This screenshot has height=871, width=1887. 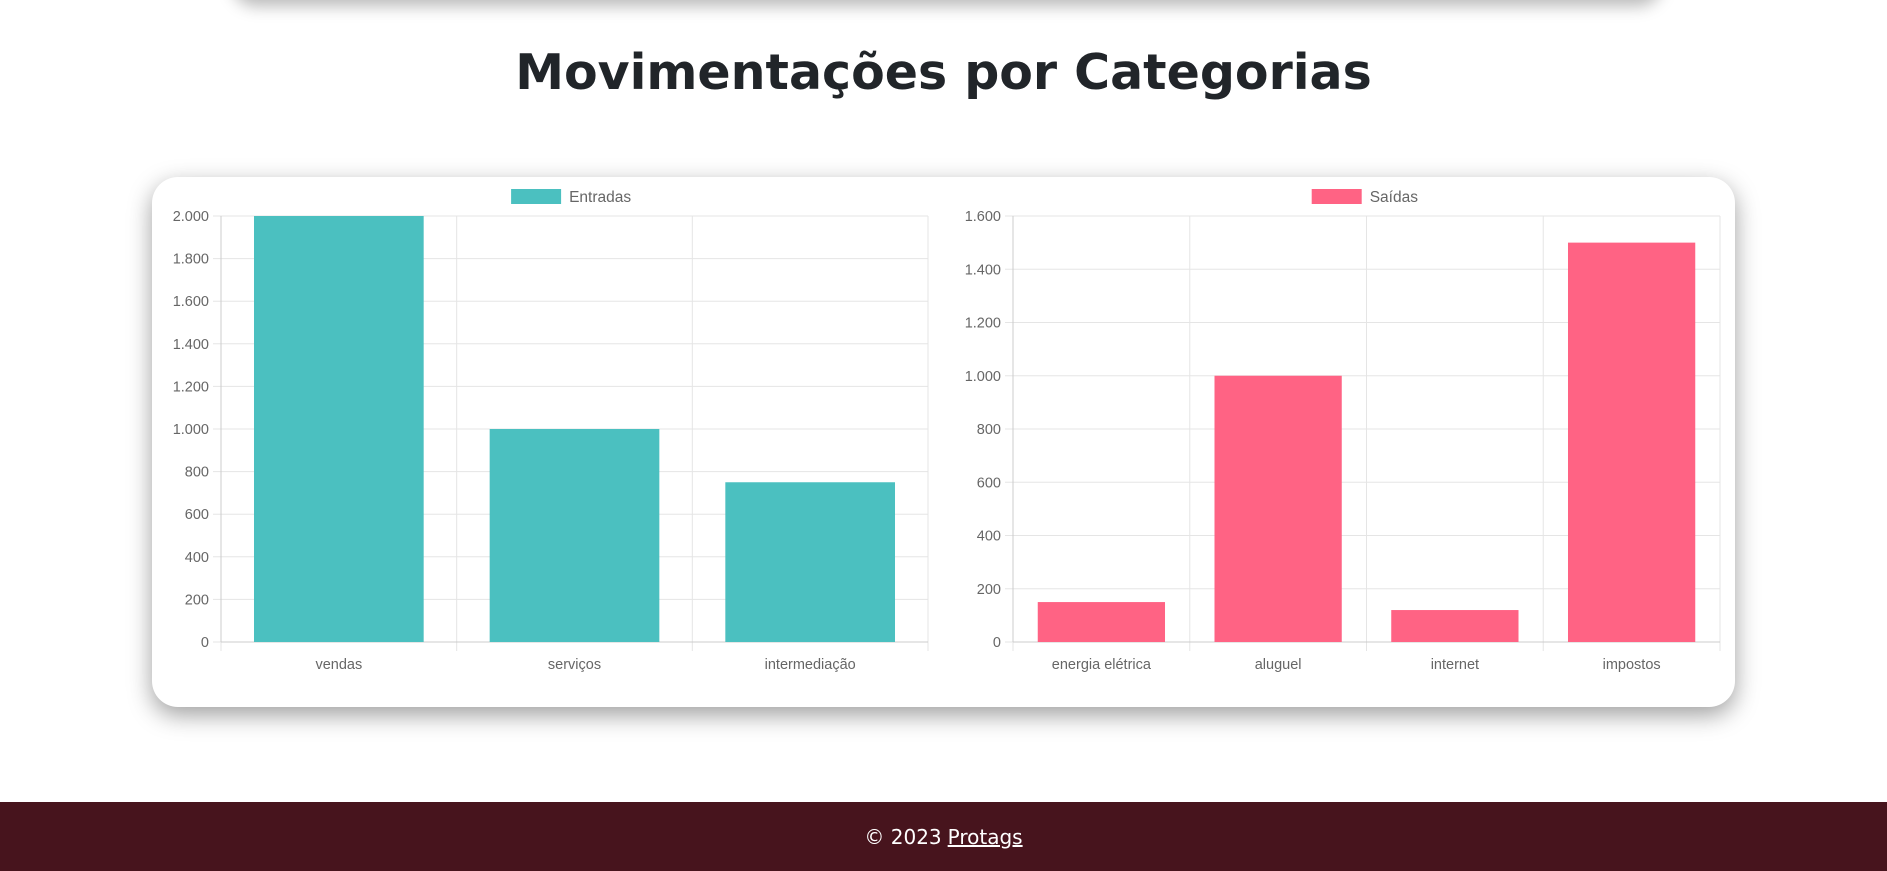 I want to click on page-title: Movimentações por Categorias, so click(x=943, y=72).